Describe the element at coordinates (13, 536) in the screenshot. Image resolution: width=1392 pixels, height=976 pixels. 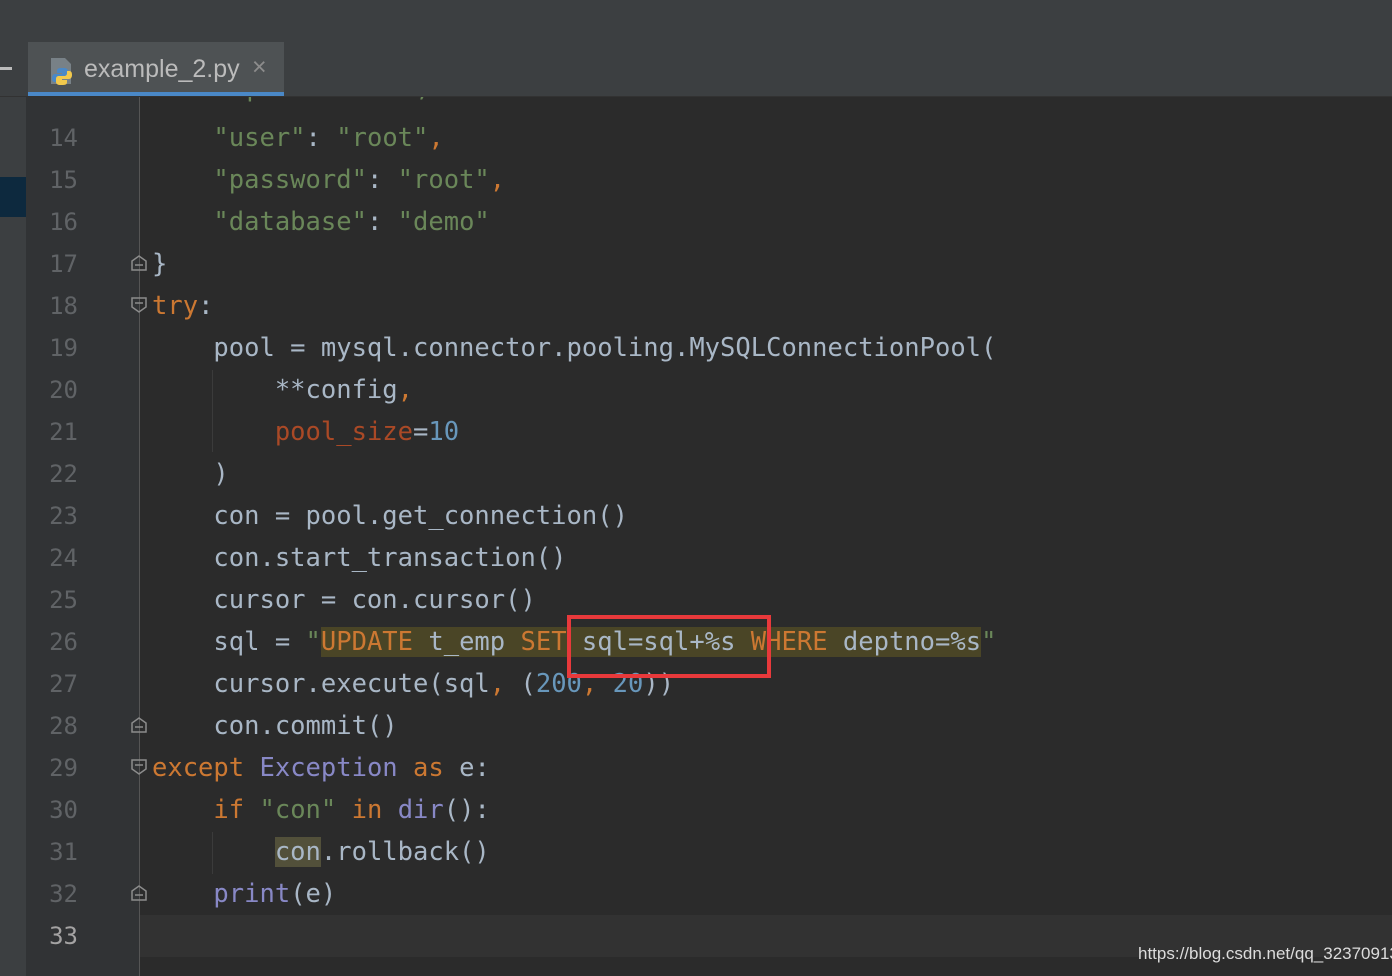
I see `left-tool-strip` at that location.